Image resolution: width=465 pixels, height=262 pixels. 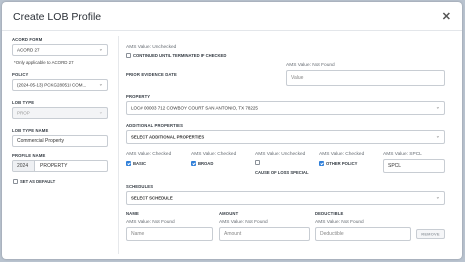 What do you see at coordinates (38, 181) in the screenshot?
I see `set-as-default-label: SET AS DEFAULT` at bounding box center [38, 181].